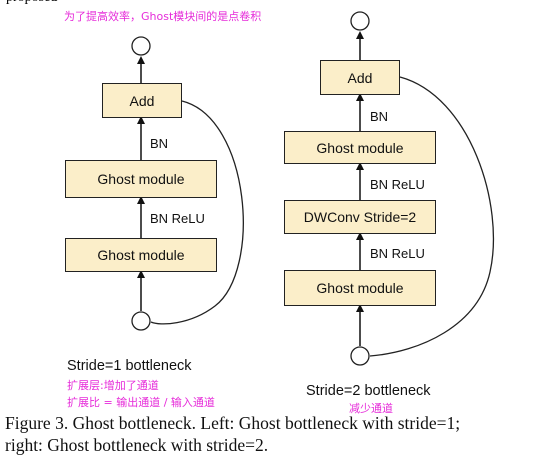 Image resolution: width=552 pixels, height=465 pixels. Describe the element at coordinates (129, 366) in the screenshot. I see `left-block-title: Stride=1 bottleneck` at that location.